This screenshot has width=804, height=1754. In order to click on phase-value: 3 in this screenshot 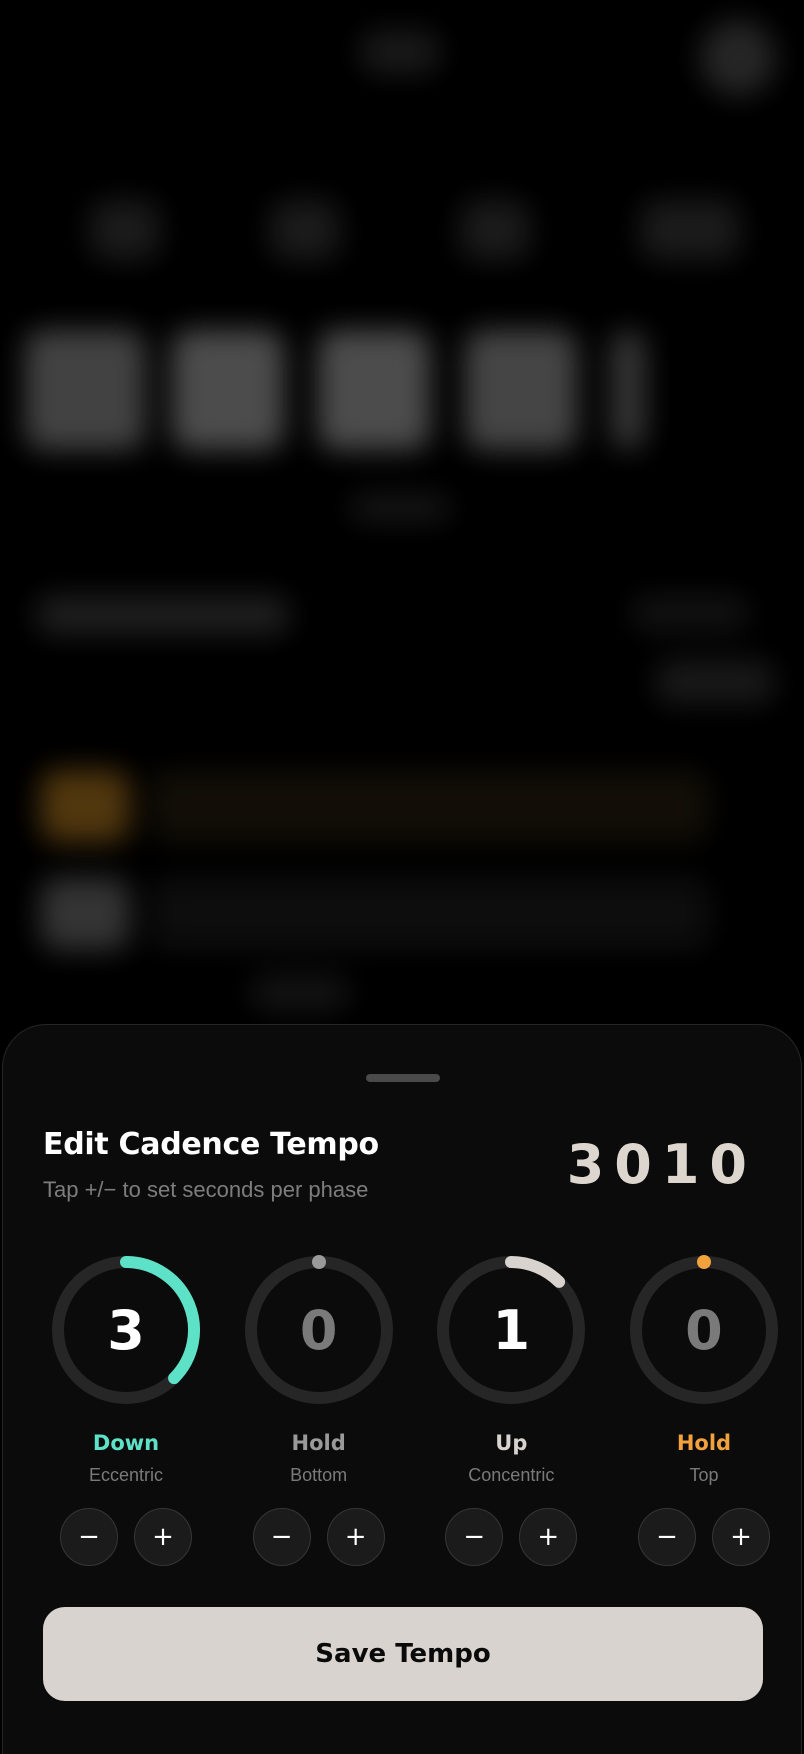, I will do `click(126, 1330)`.